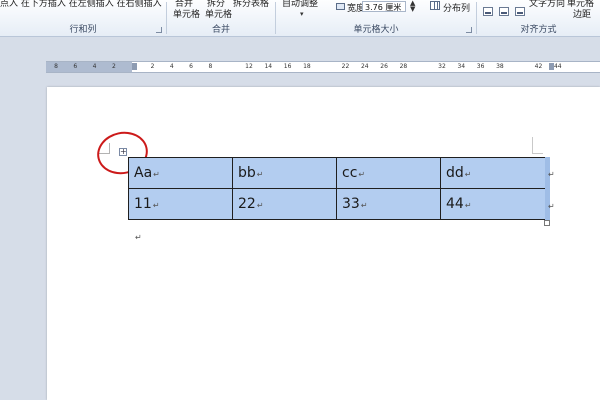 Image resolution: width=600 pixels, height=400 pixels. I want to click on table-row: Aa↵ bb↵ cc↵ dd↵, so click(337, 173).